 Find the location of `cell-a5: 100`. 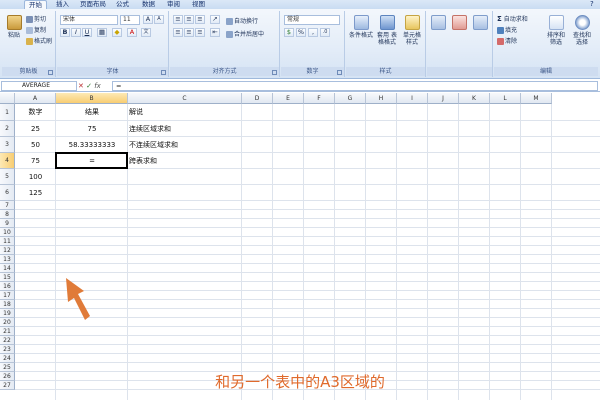

cell-a5: 100 is located at coordinates (35, 177).